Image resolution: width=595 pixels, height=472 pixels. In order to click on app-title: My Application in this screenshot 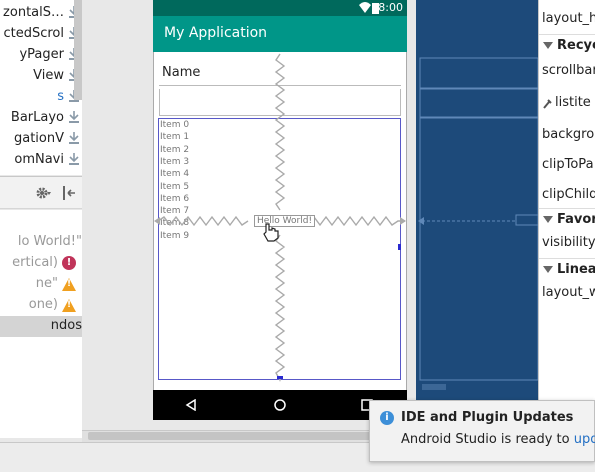, I will do `click(216, 33)`.